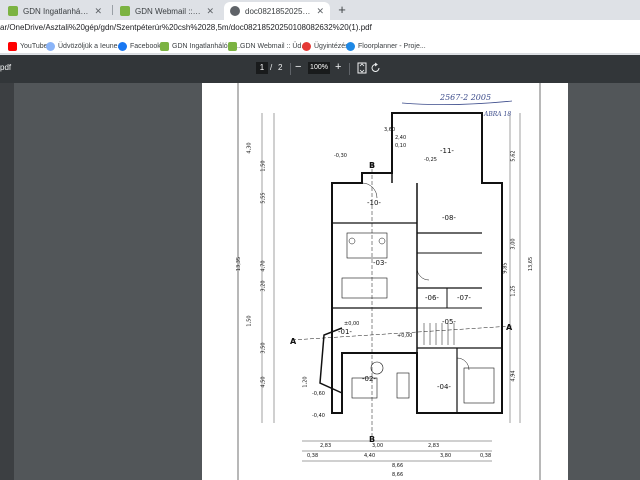 This screenshot has width=640, height=480. I want to click on level-mark: -0,30, so click(340, 156).